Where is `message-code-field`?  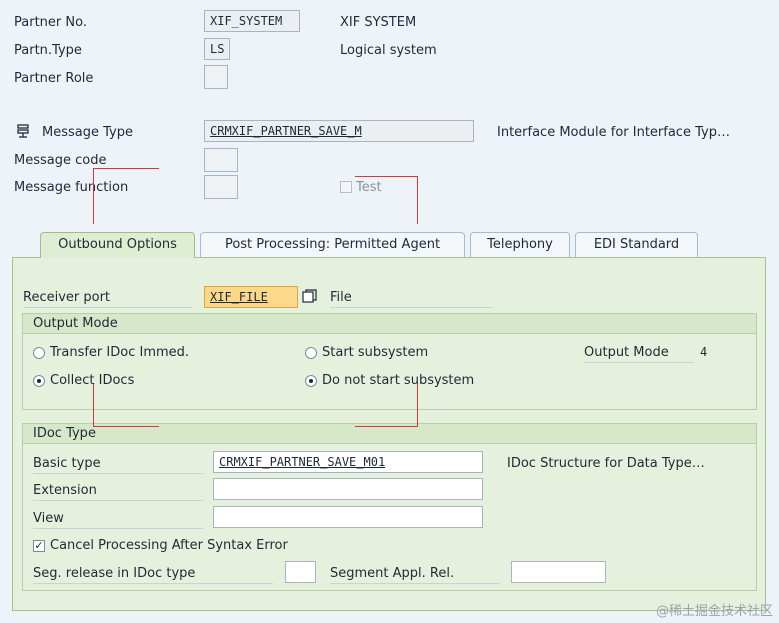
message-code-field is located at coordinates (221, 160).